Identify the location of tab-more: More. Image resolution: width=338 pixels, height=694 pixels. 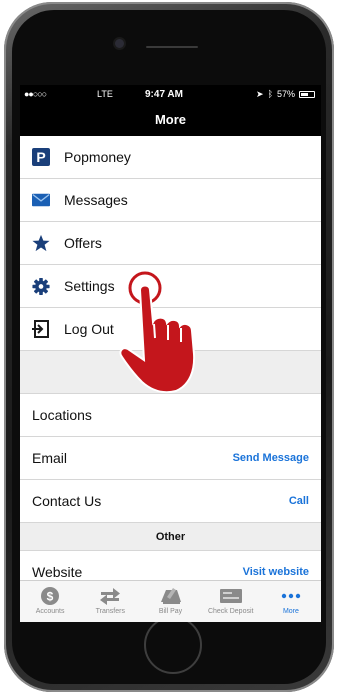
(291, 601).